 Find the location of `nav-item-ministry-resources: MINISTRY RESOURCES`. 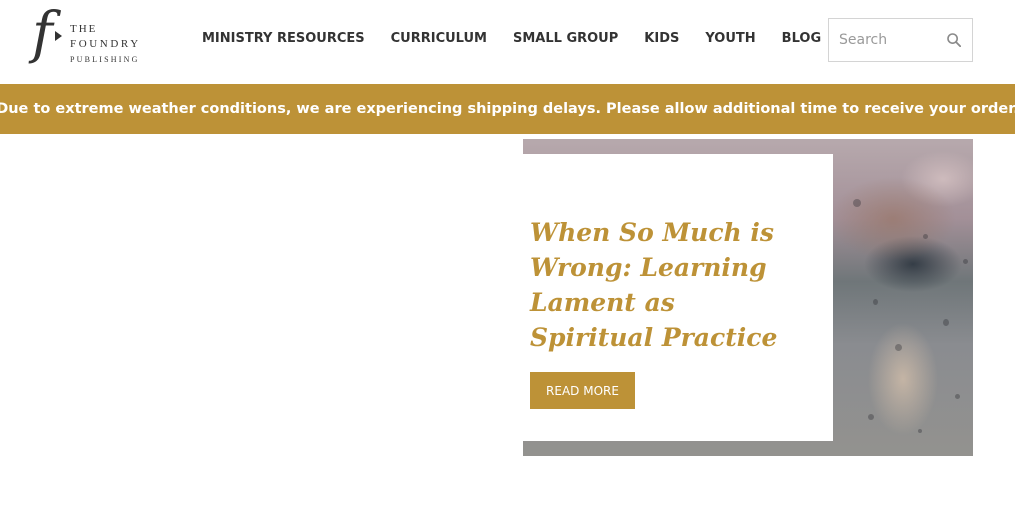

nav-item-ministry-resources: MINISTRY RESOURCES is located at coordinates (283, 38).